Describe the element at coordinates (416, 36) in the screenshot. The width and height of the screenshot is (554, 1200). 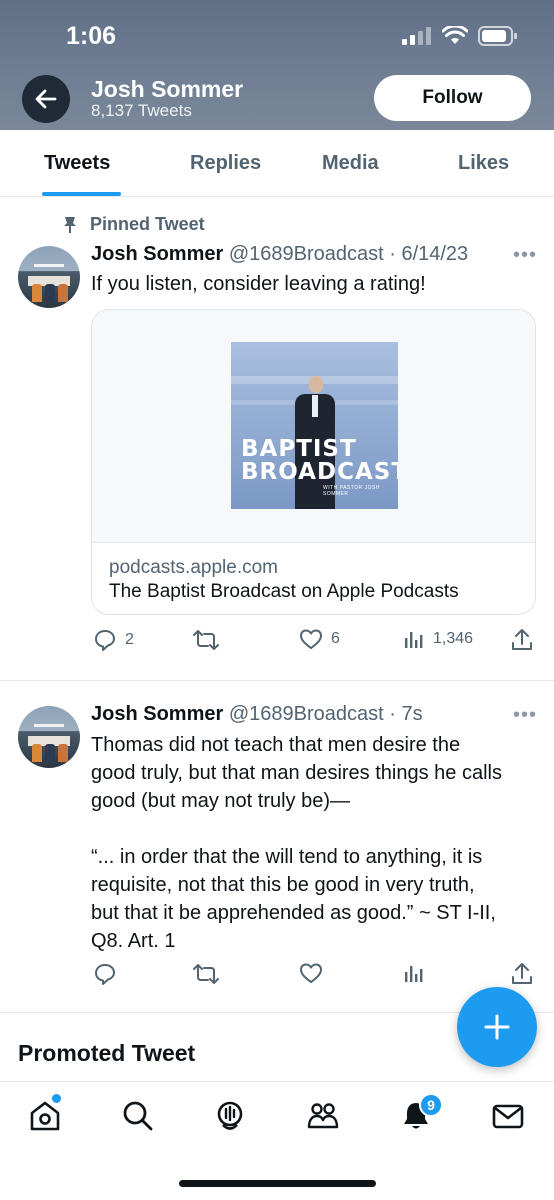
I see `signal-icon` at that location.